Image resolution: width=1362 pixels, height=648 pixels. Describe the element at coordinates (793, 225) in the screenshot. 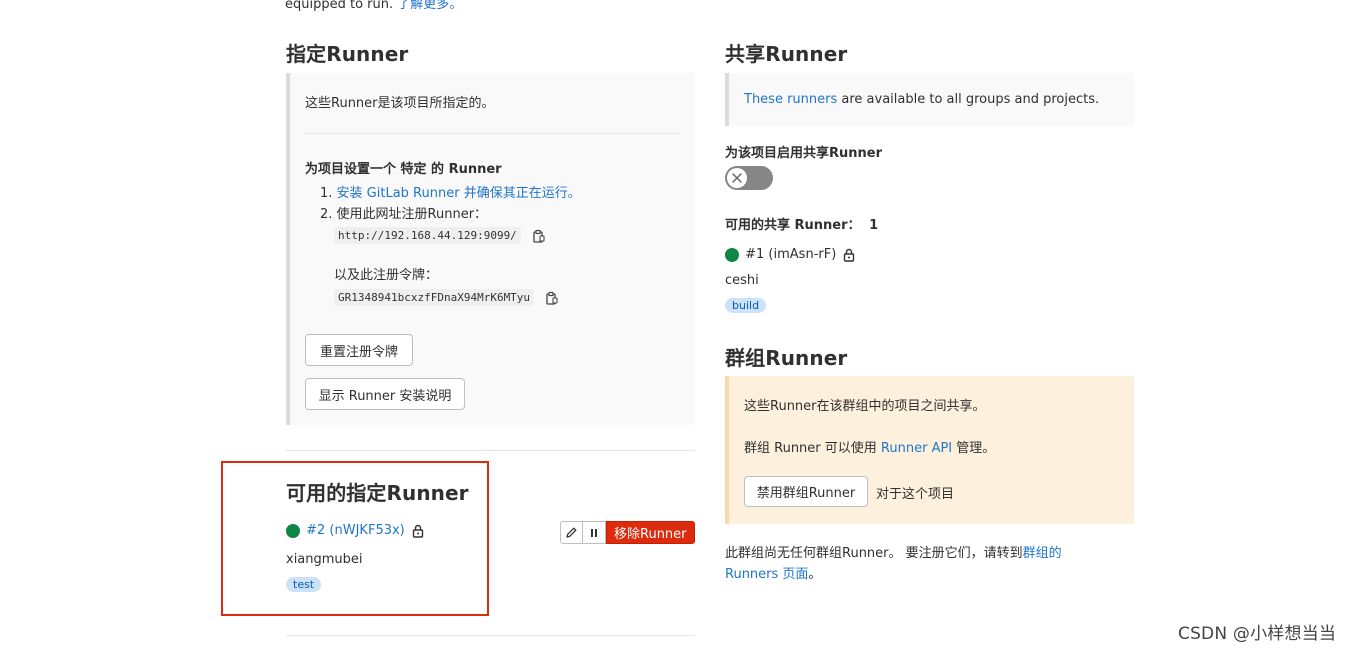

I see `available-shared-label: 可用的共享 Runner：` at that location.